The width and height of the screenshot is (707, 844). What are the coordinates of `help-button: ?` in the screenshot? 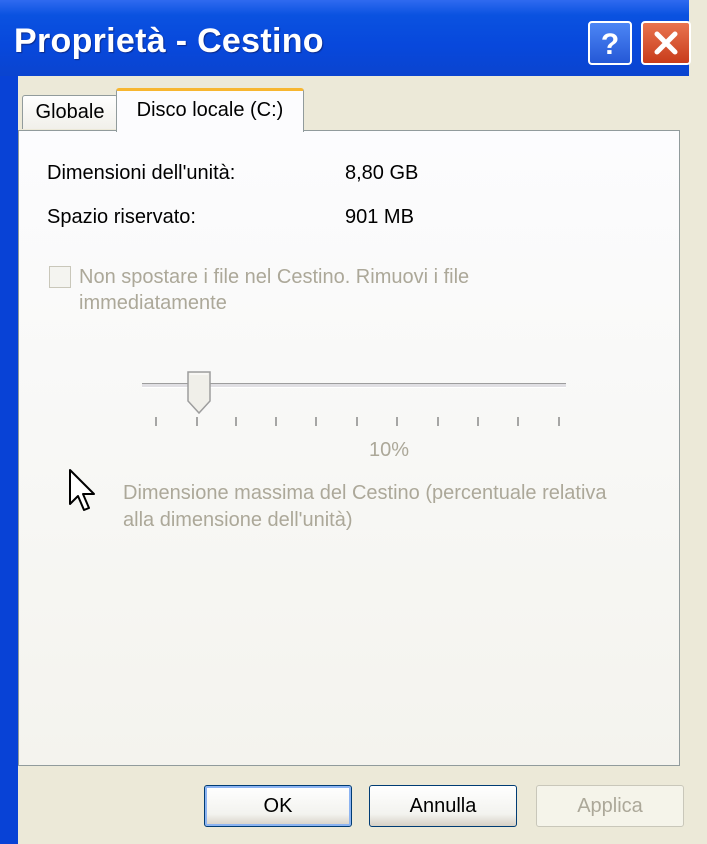 It's located at (610, 43).